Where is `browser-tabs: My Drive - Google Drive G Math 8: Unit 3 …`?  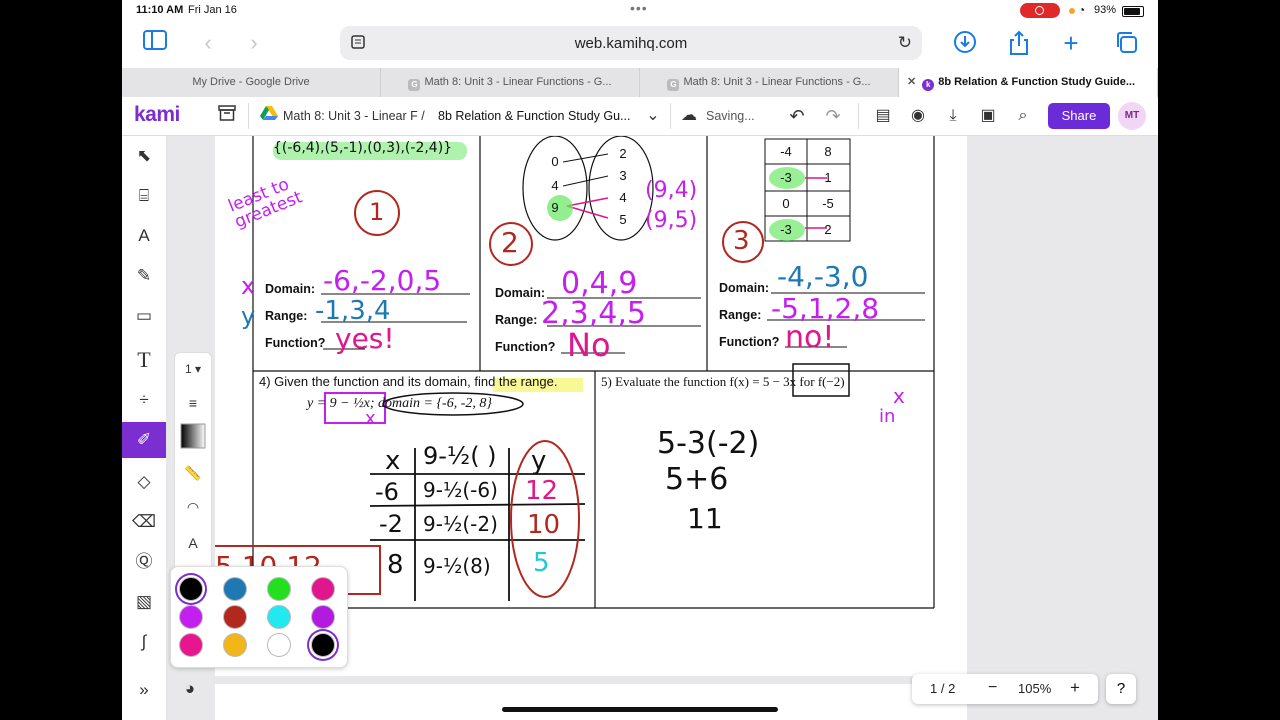
browser-tabs: My Drive - Google Drive G Math 8: Unit 3 … is located at coordinates (640, 83).